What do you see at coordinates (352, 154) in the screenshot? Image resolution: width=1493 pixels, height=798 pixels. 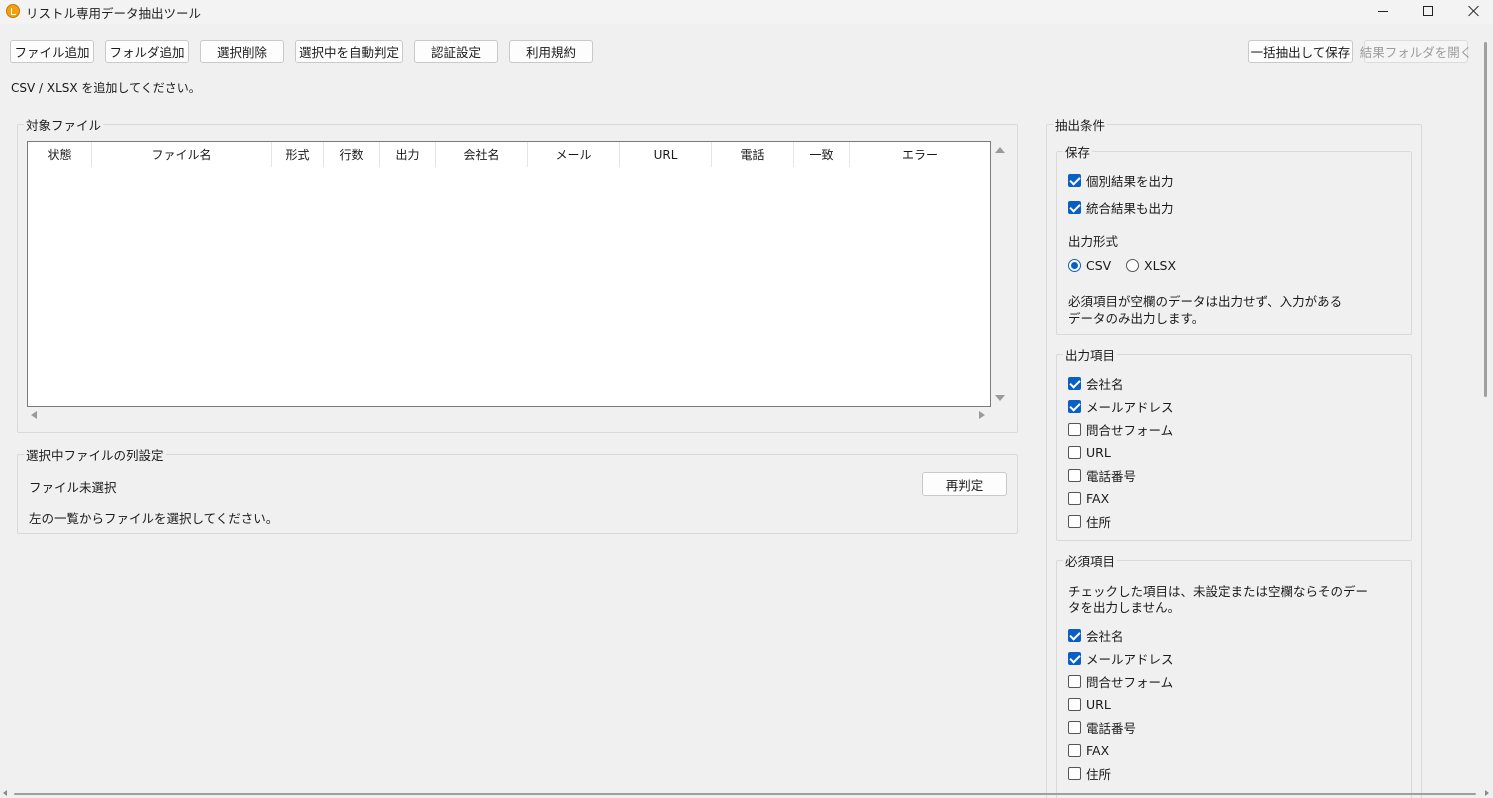 I see `column-header-rows: 行数` at bounding box center [352, 154].